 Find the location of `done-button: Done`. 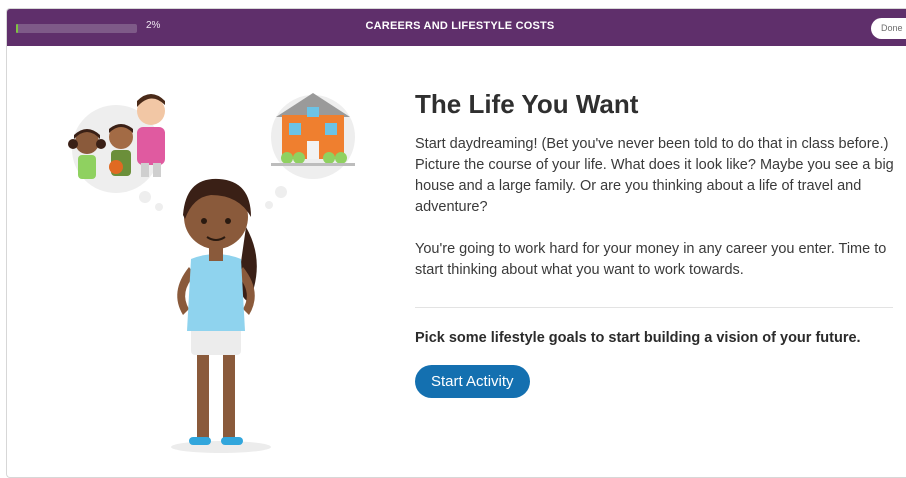

done-button: Done is located at coordinates (888, 28).